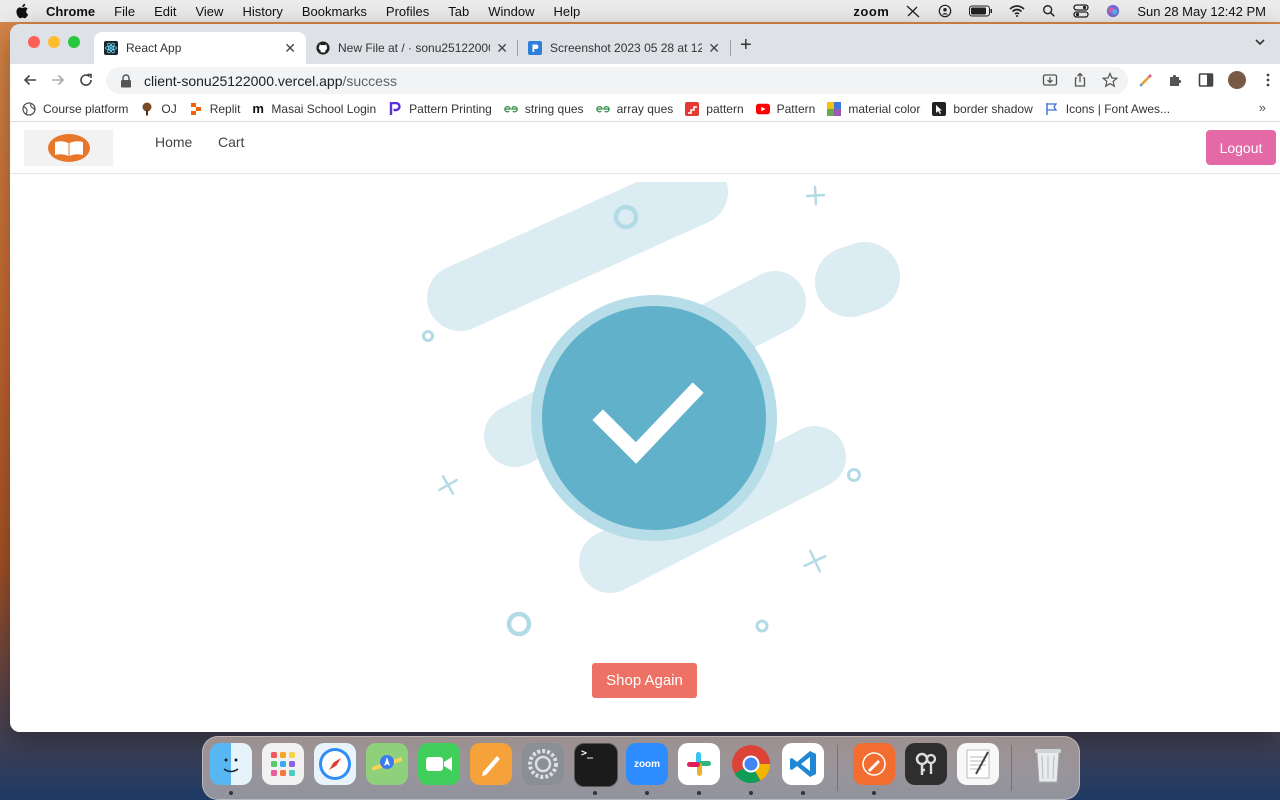  Describe the element at coordinates (874, 764) in the screenshot. I see `dock-postman-icon` at that location.